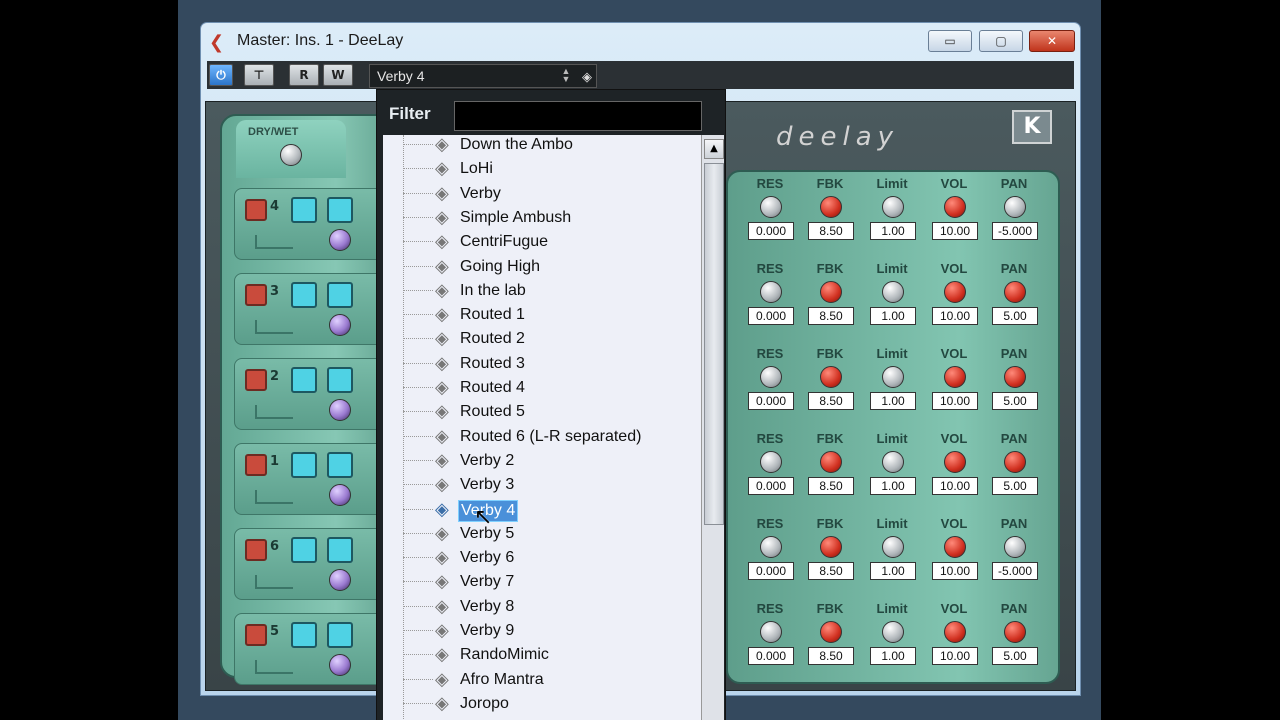 Image resolution: width=1280 pixels, height=720 pixels. Describe the element at coordinates (304, 75) in the screenshot. I see `read-automation-button: R` at that location.